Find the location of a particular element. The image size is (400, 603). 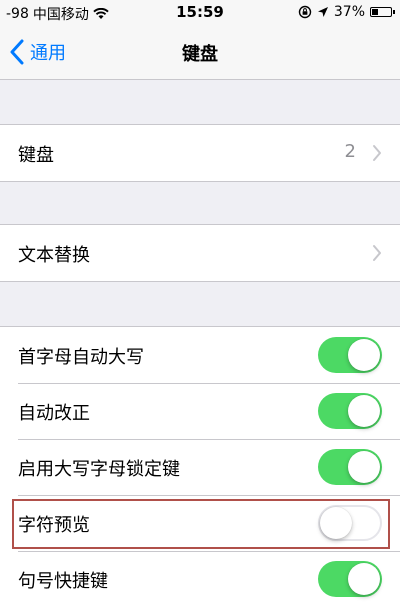

location-icon is located at coordinates (322, 12).